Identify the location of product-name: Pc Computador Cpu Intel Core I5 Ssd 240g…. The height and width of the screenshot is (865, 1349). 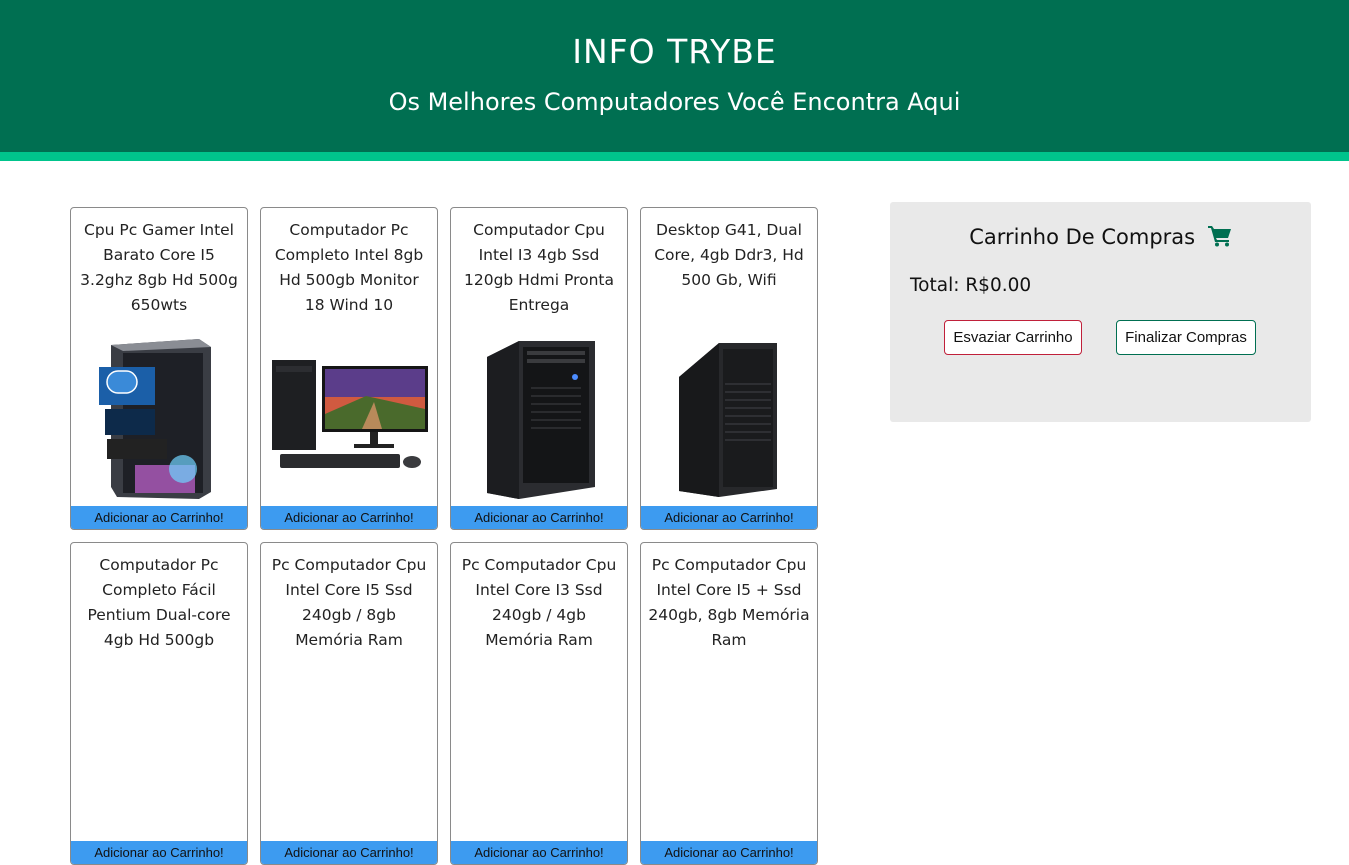
(349, 602).